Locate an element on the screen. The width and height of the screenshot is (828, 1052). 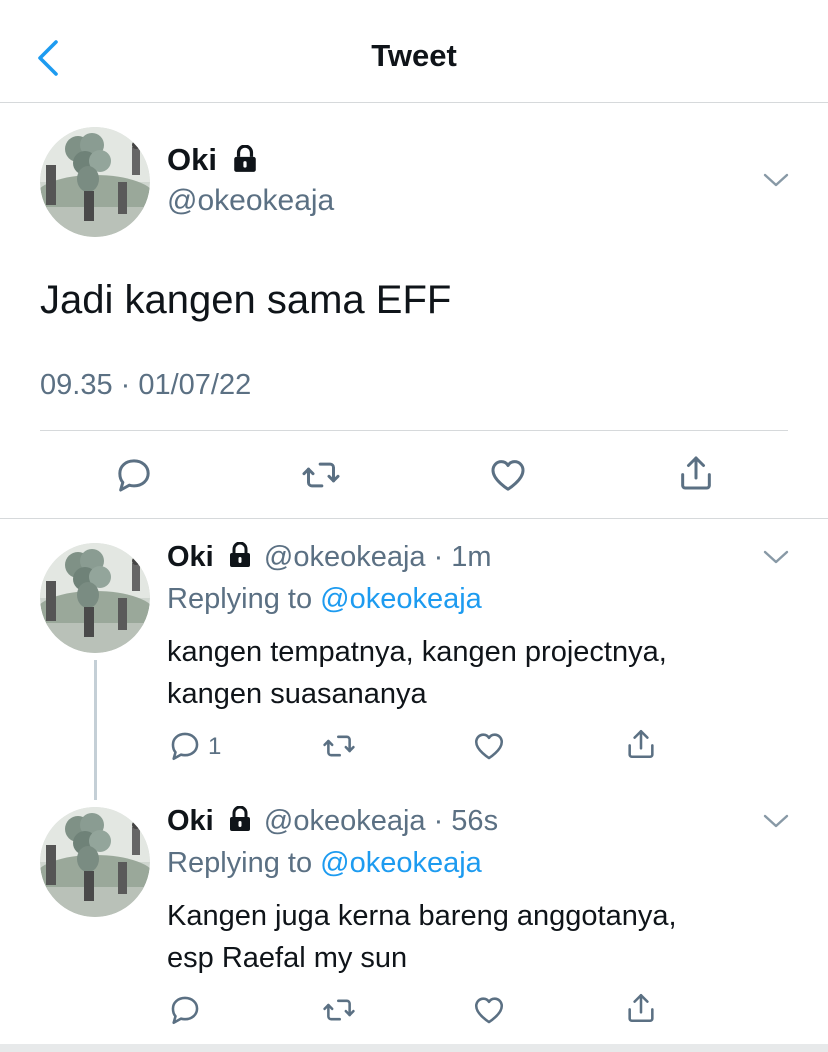
reply-count: 1 is located at coordinates (215, 746).